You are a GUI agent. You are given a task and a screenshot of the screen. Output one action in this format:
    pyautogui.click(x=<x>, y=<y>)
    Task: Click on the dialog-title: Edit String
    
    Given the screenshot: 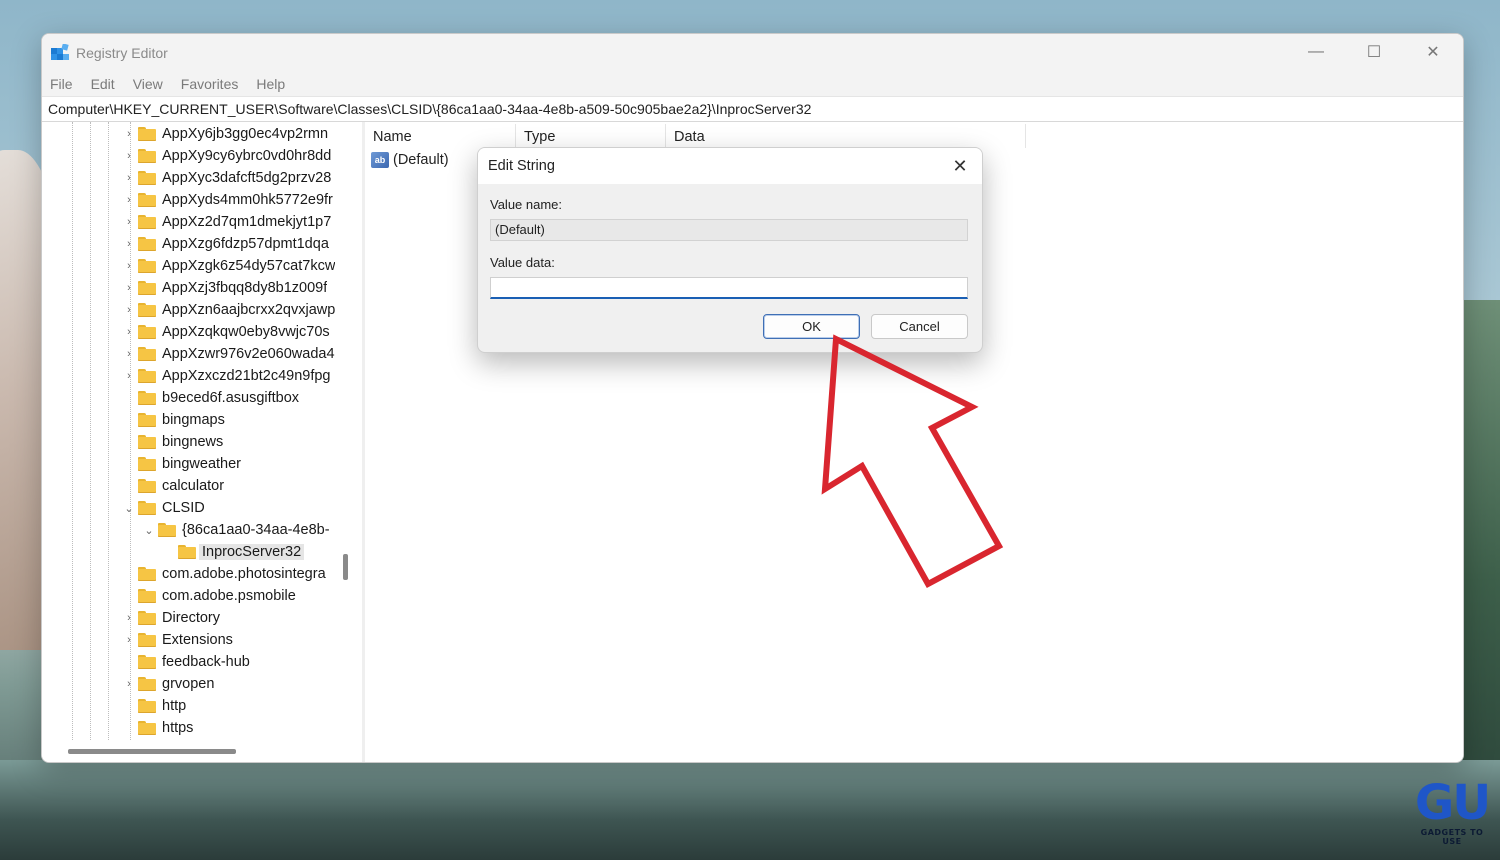 What is the action you would take?
    pyautogui.click(x=521, y=166)
    